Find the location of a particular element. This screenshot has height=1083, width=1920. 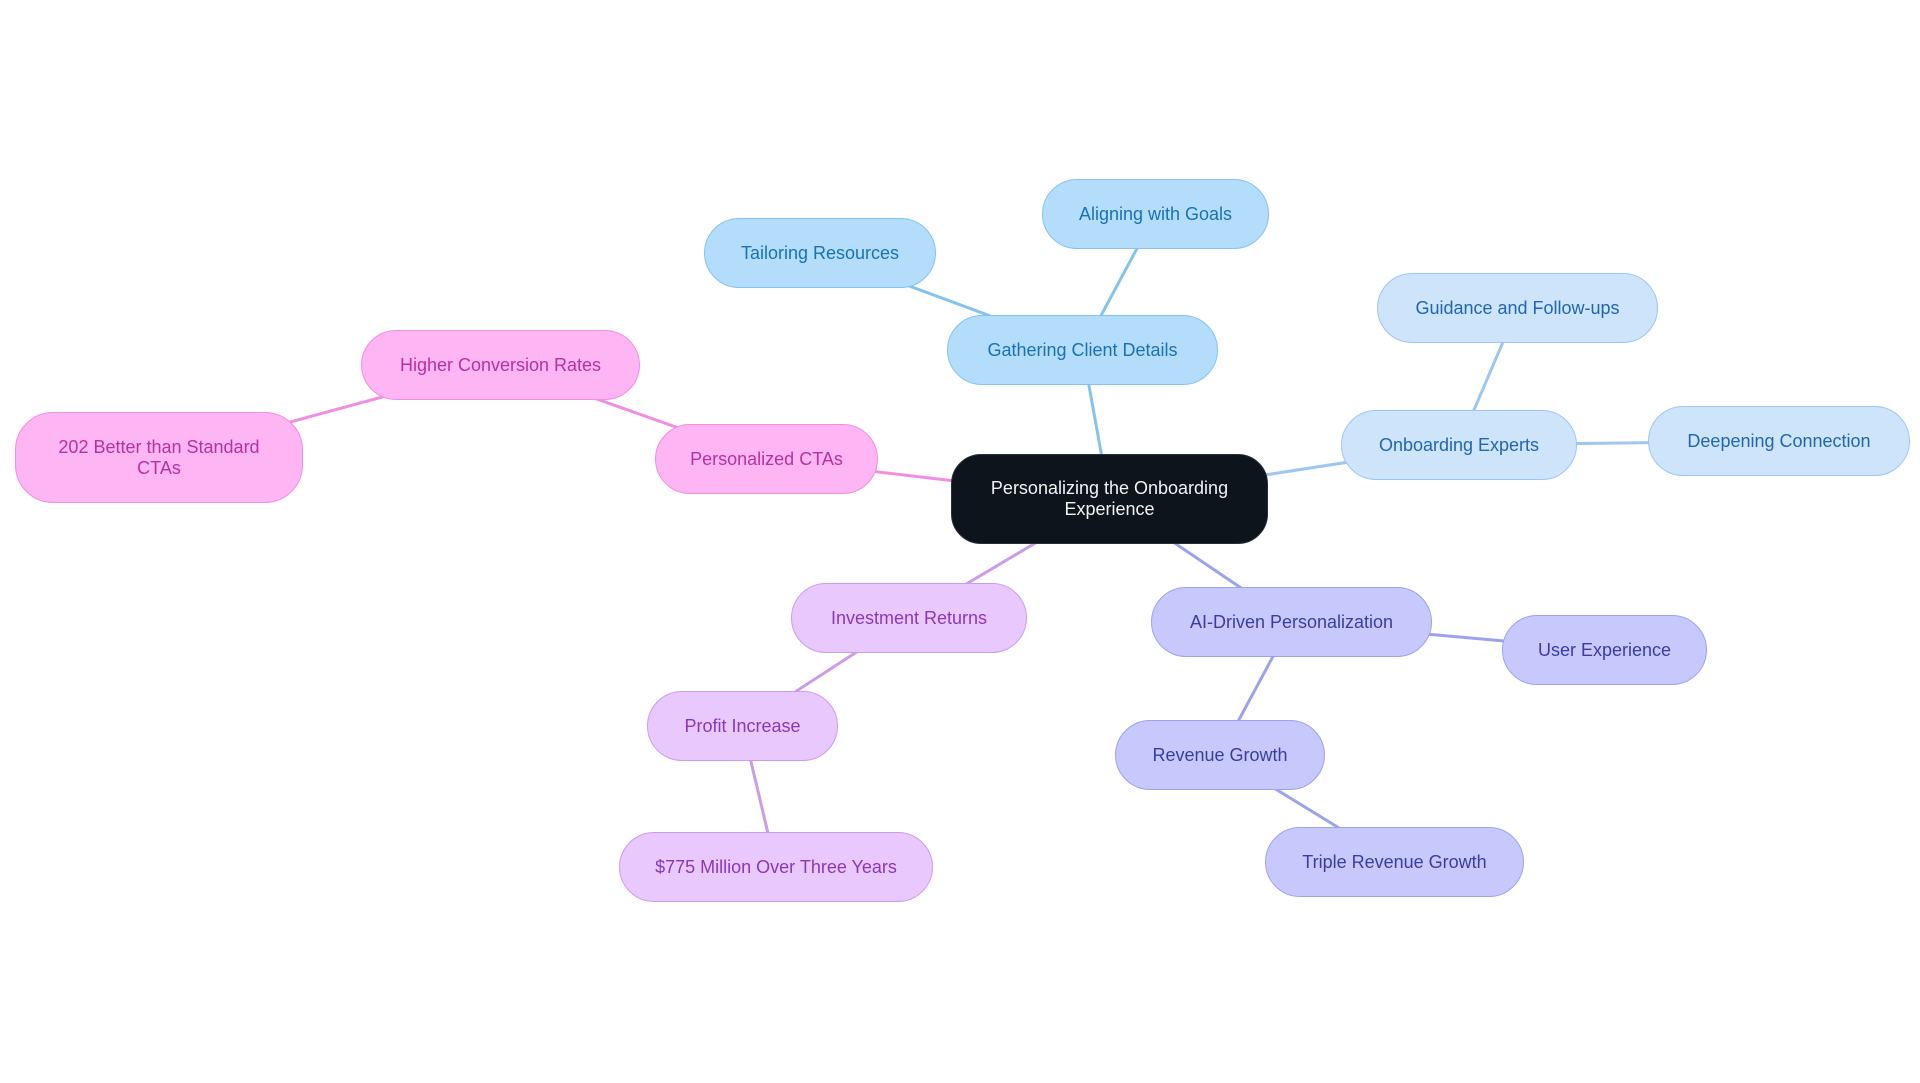

node-label: Guidance and Follow-ups is located at coordinates (1517, 307).